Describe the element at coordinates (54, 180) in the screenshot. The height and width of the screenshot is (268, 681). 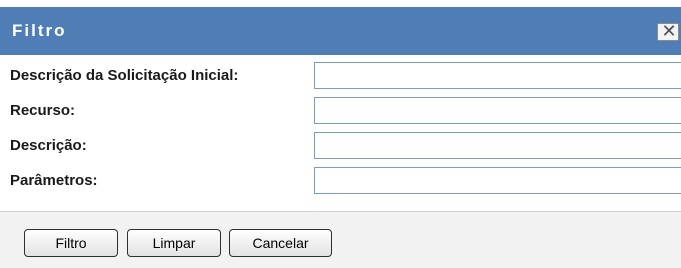
I see `parameters-label: Parâmetros:` at that location.